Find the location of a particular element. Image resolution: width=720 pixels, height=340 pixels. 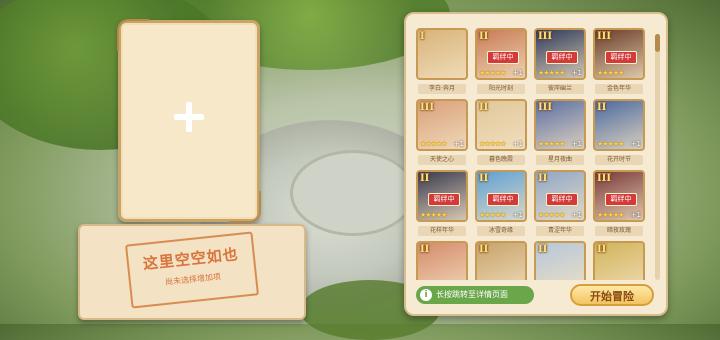

card-ornament-top-left is located at coordinates (133, 35).